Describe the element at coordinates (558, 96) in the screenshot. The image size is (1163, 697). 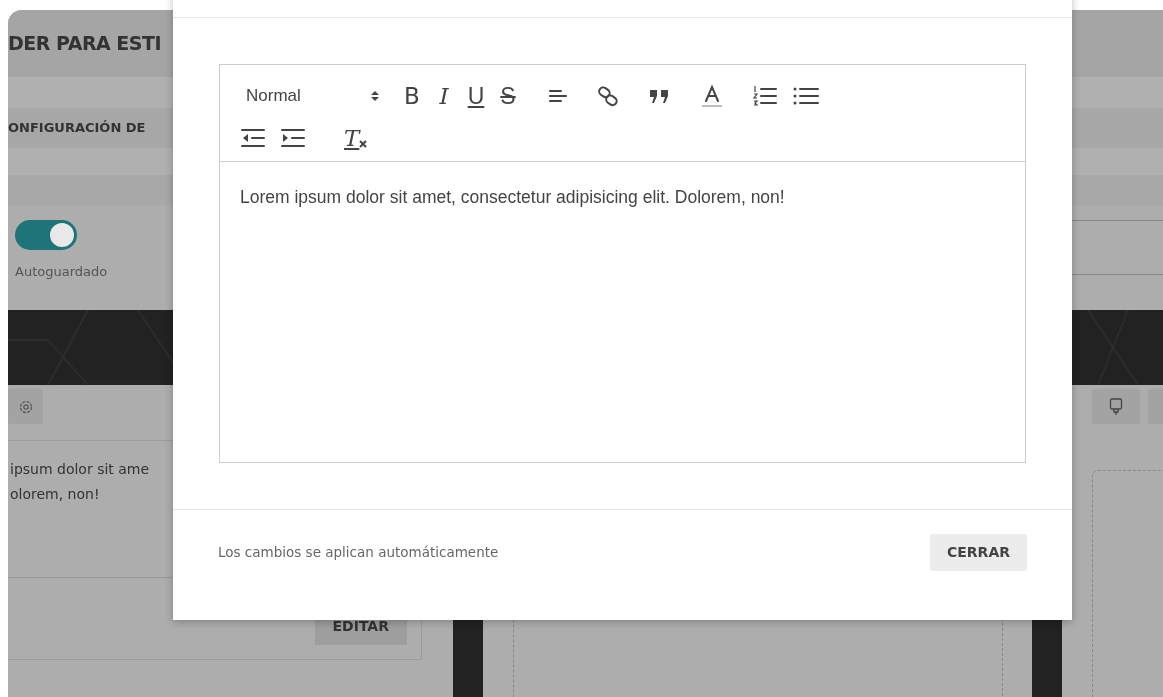
I see `align-left-icon` at that location.